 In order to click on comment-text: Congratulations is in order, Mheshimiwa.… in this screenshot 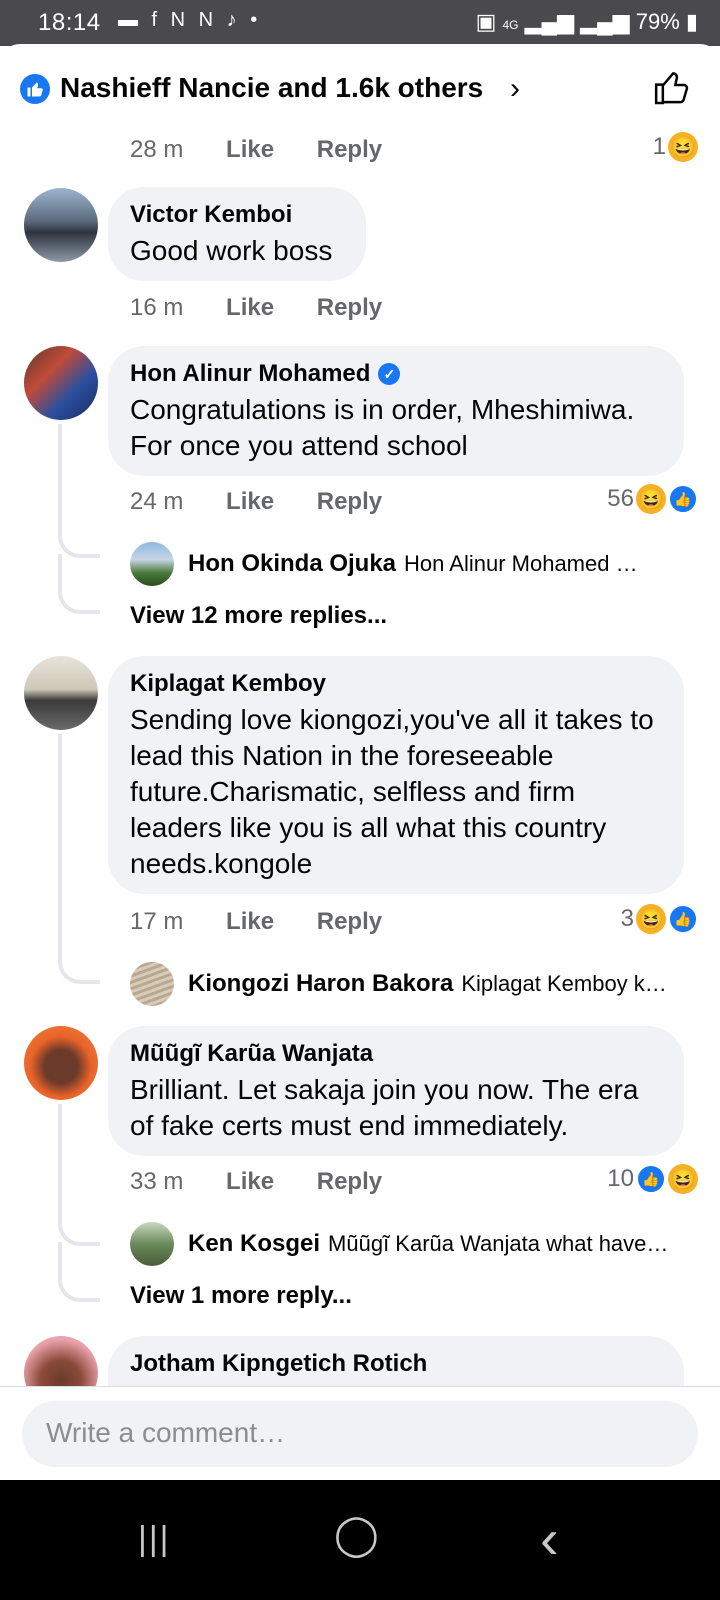, I will do `click(382, 427)`.